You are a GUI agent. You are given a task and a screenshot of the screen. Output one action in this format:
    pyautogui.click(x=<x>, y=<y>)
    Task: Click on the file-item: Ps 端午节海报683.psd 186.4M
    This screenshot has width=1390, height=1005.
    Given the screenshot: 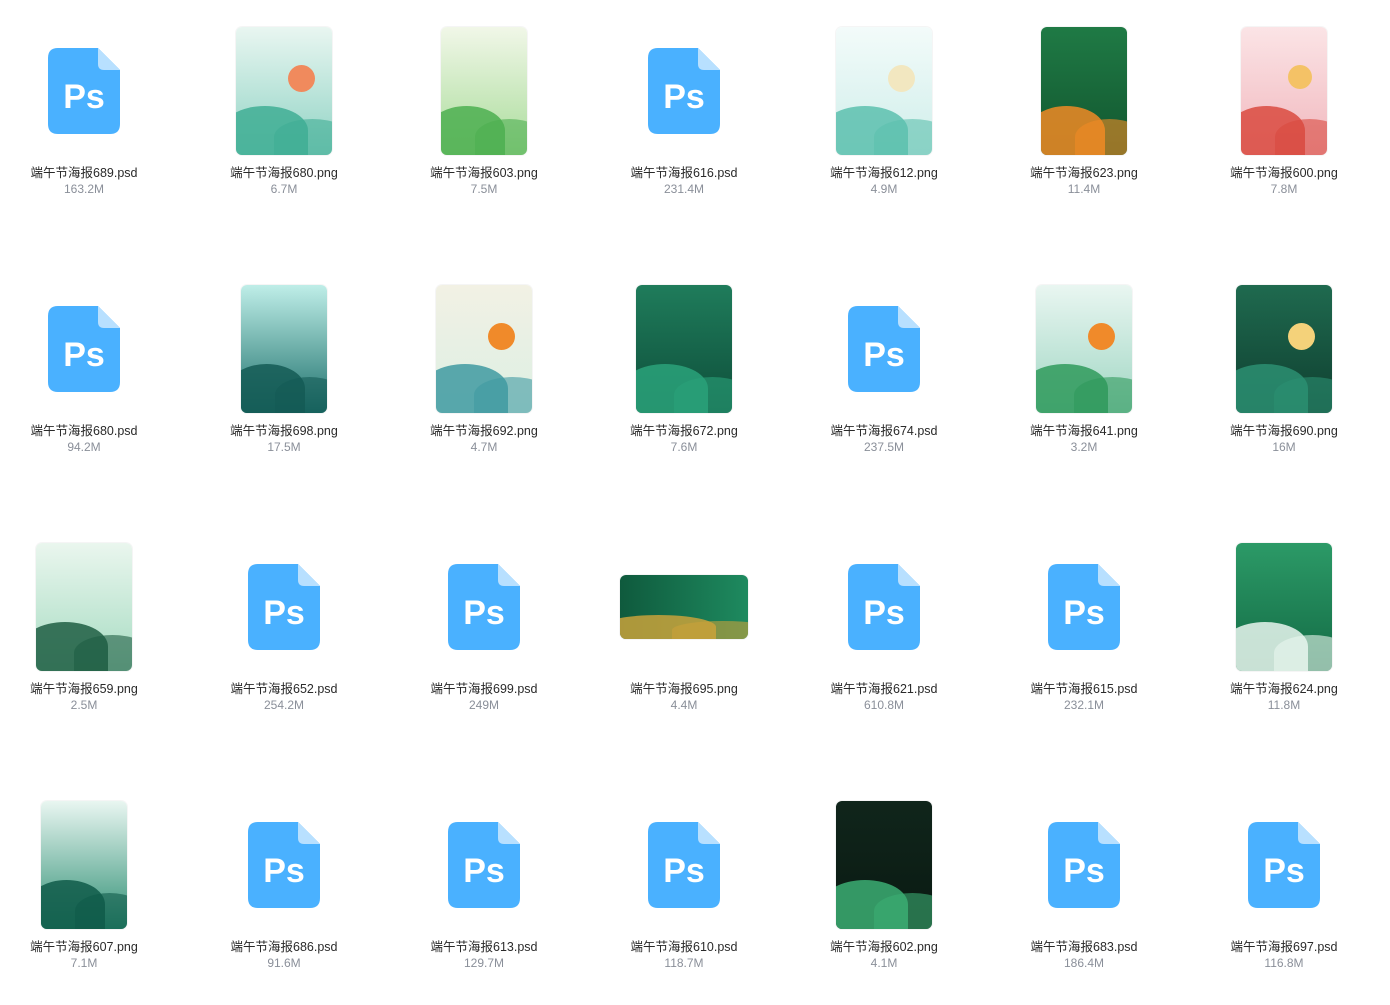 What is the action you would take?
    pyautogui.click(x=1084, y=899)
    